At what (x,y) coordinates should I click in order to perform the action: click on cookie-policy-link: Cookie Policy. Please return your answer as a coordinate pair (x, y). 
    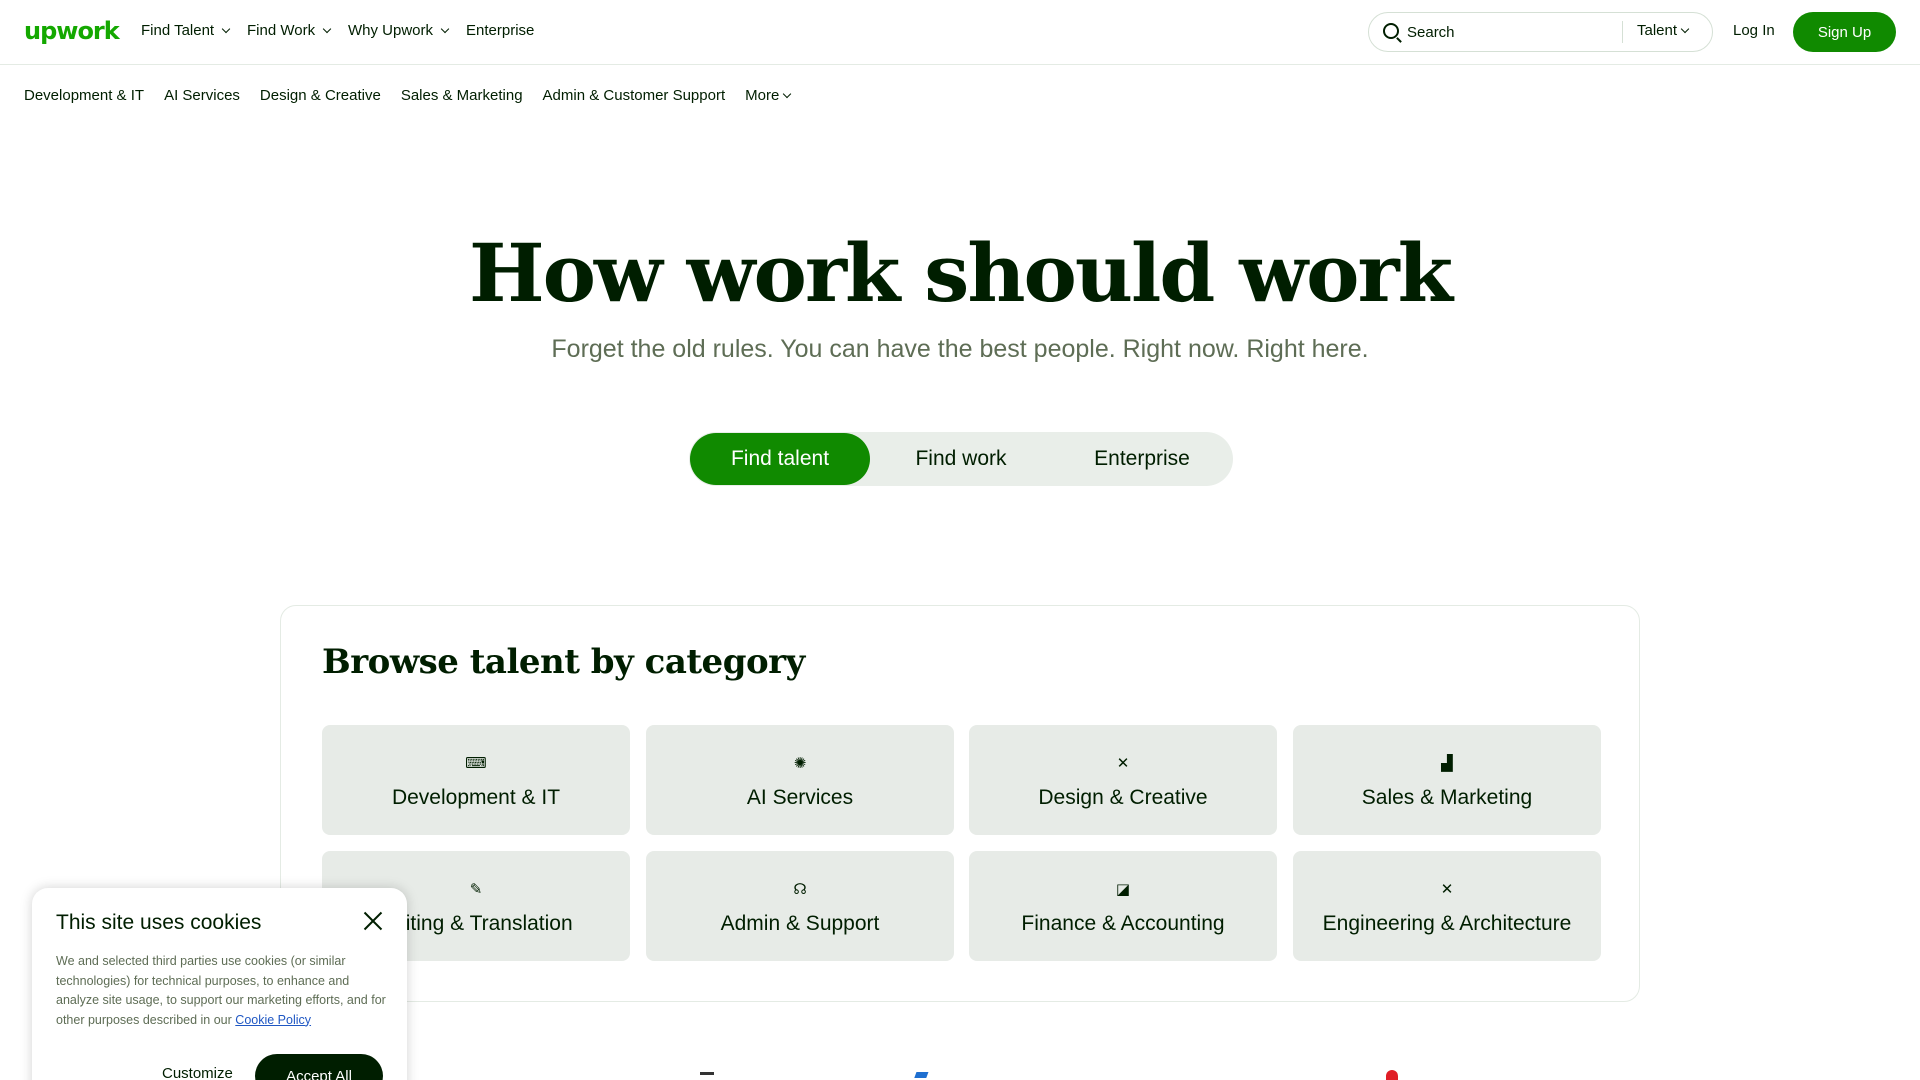
    Looking at the image, I should click on (273, 1020).